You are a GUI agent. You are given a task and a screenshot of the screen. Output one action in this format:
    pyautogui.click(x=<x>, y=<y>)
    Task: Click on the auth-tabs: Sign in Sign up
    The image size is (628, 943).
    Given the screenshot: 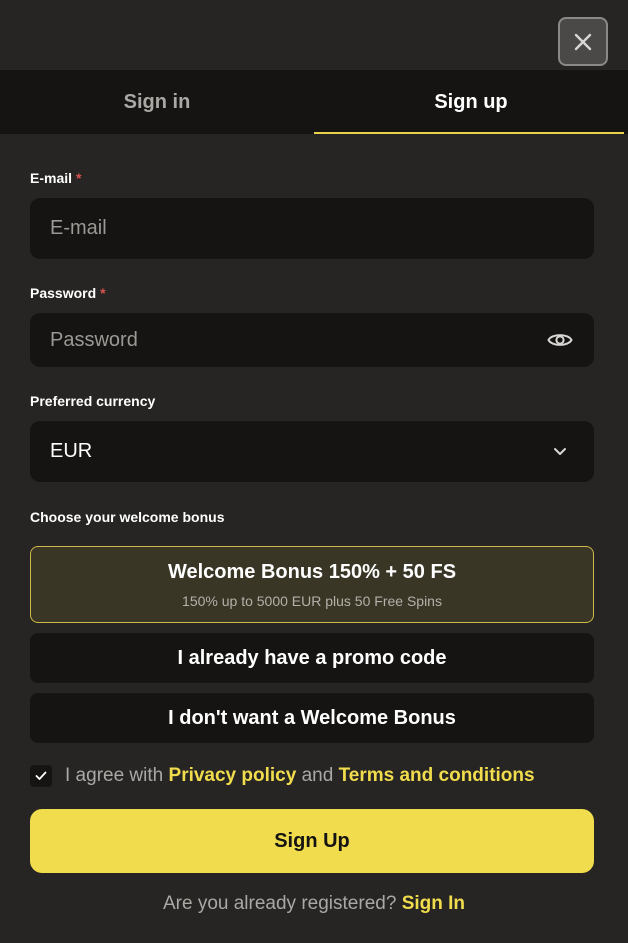 What is the action you would take?
    pyautogui.click(x=314, y=102)
    